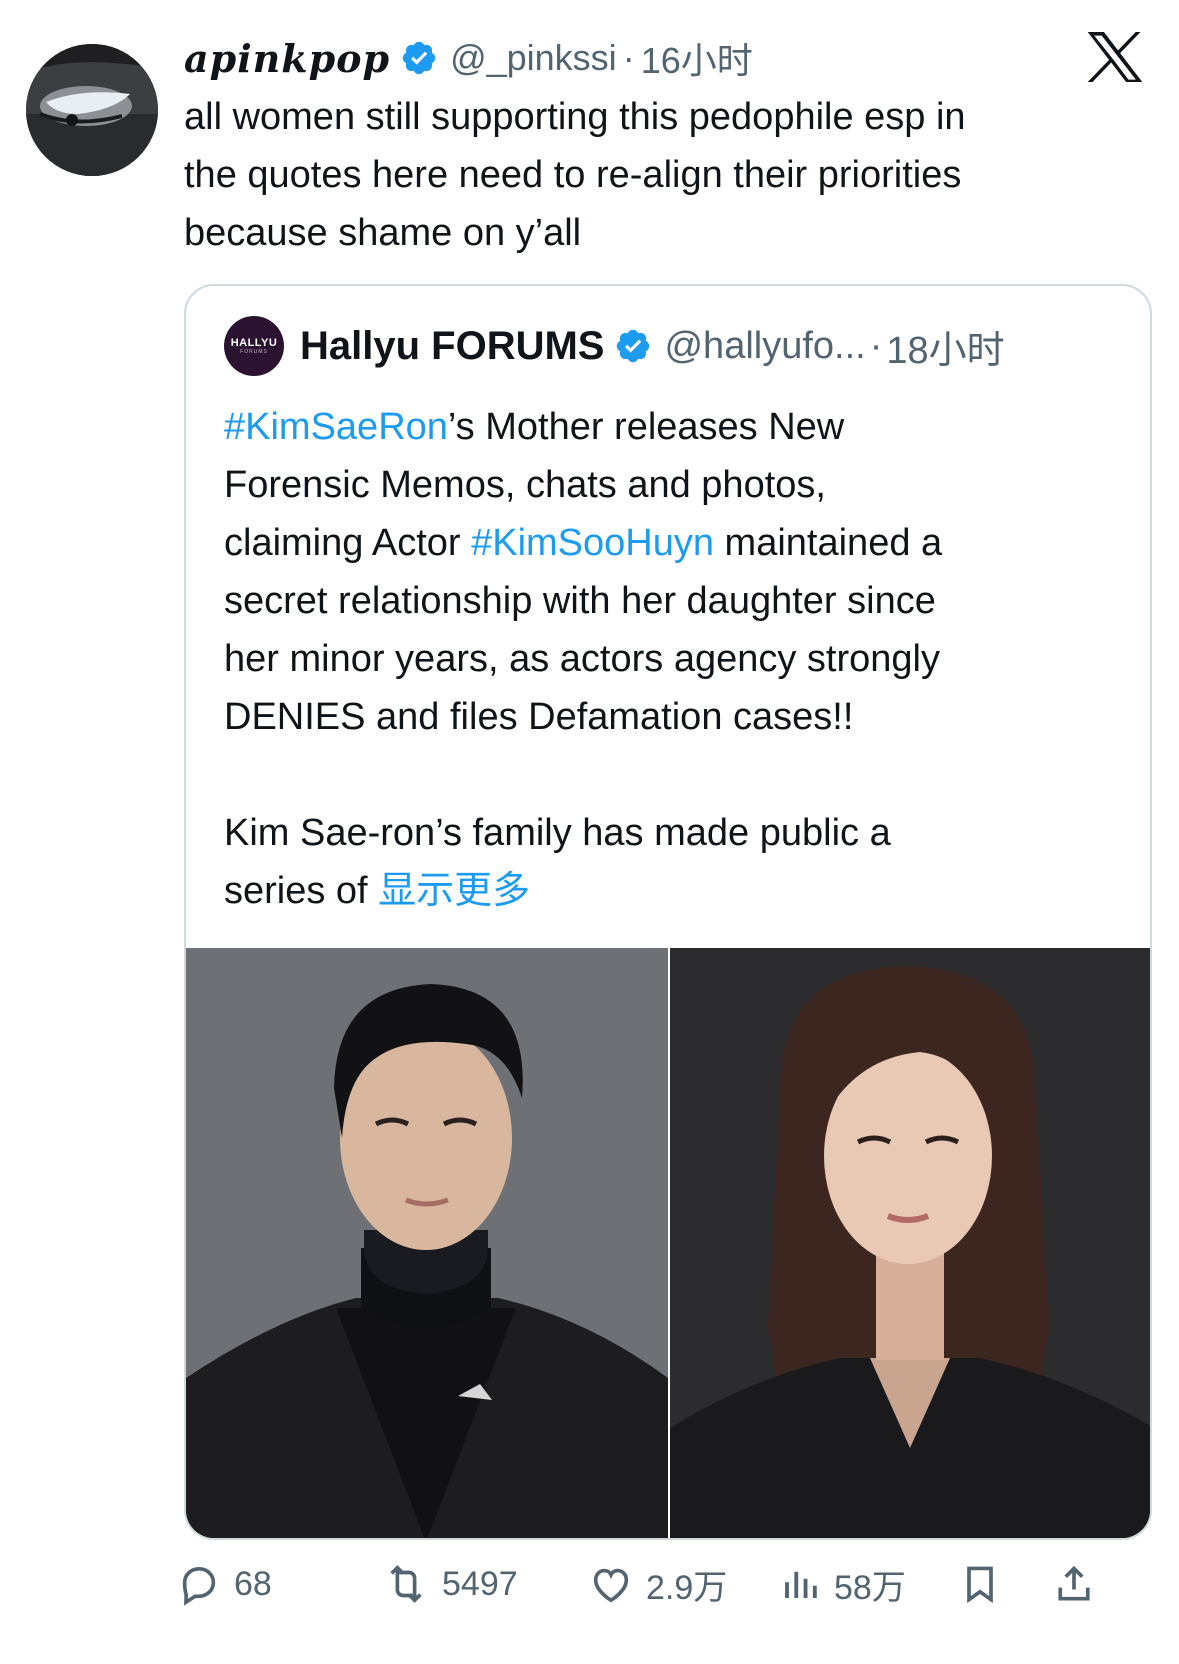 The height and width of the screenshot is (1664, 1179). I want to click on quoted-text-line: claiming Actor #KimSooHuyn maintained a, so click(674, 543).